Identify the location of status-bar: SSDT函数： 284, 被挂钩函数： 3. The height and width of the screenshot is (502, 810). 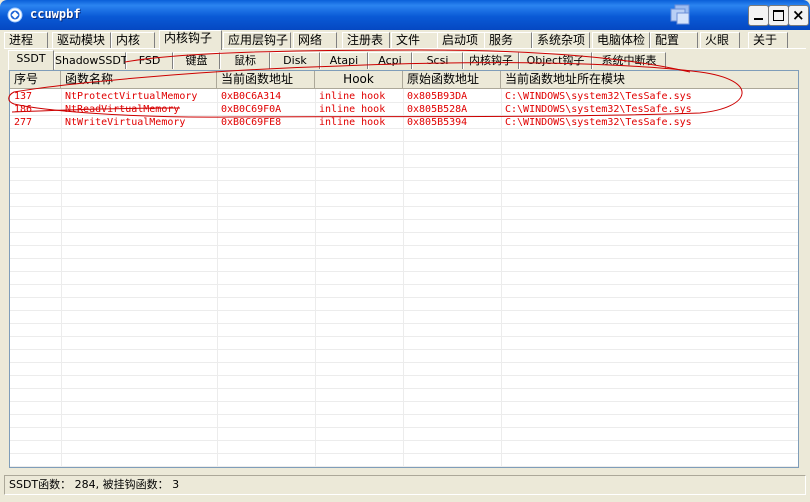
(405, 485).